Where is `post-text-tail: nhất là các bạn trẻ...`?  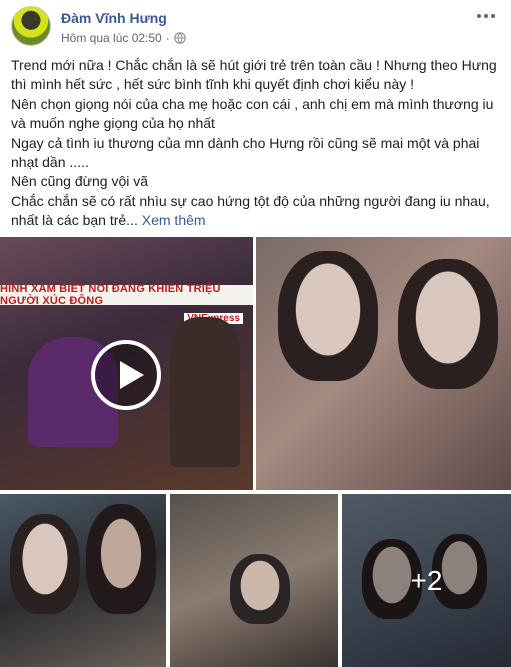
post-text-tail: nhất là các bạn trẻ... is located at coordinates (74, 220).